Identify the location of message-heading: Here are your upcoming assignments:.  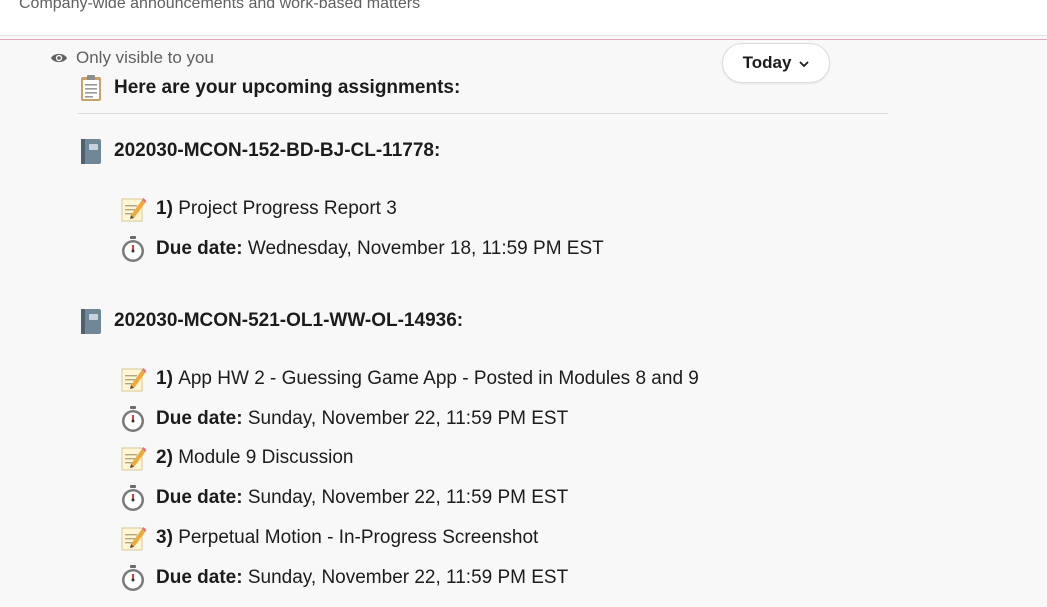
(269, 88).